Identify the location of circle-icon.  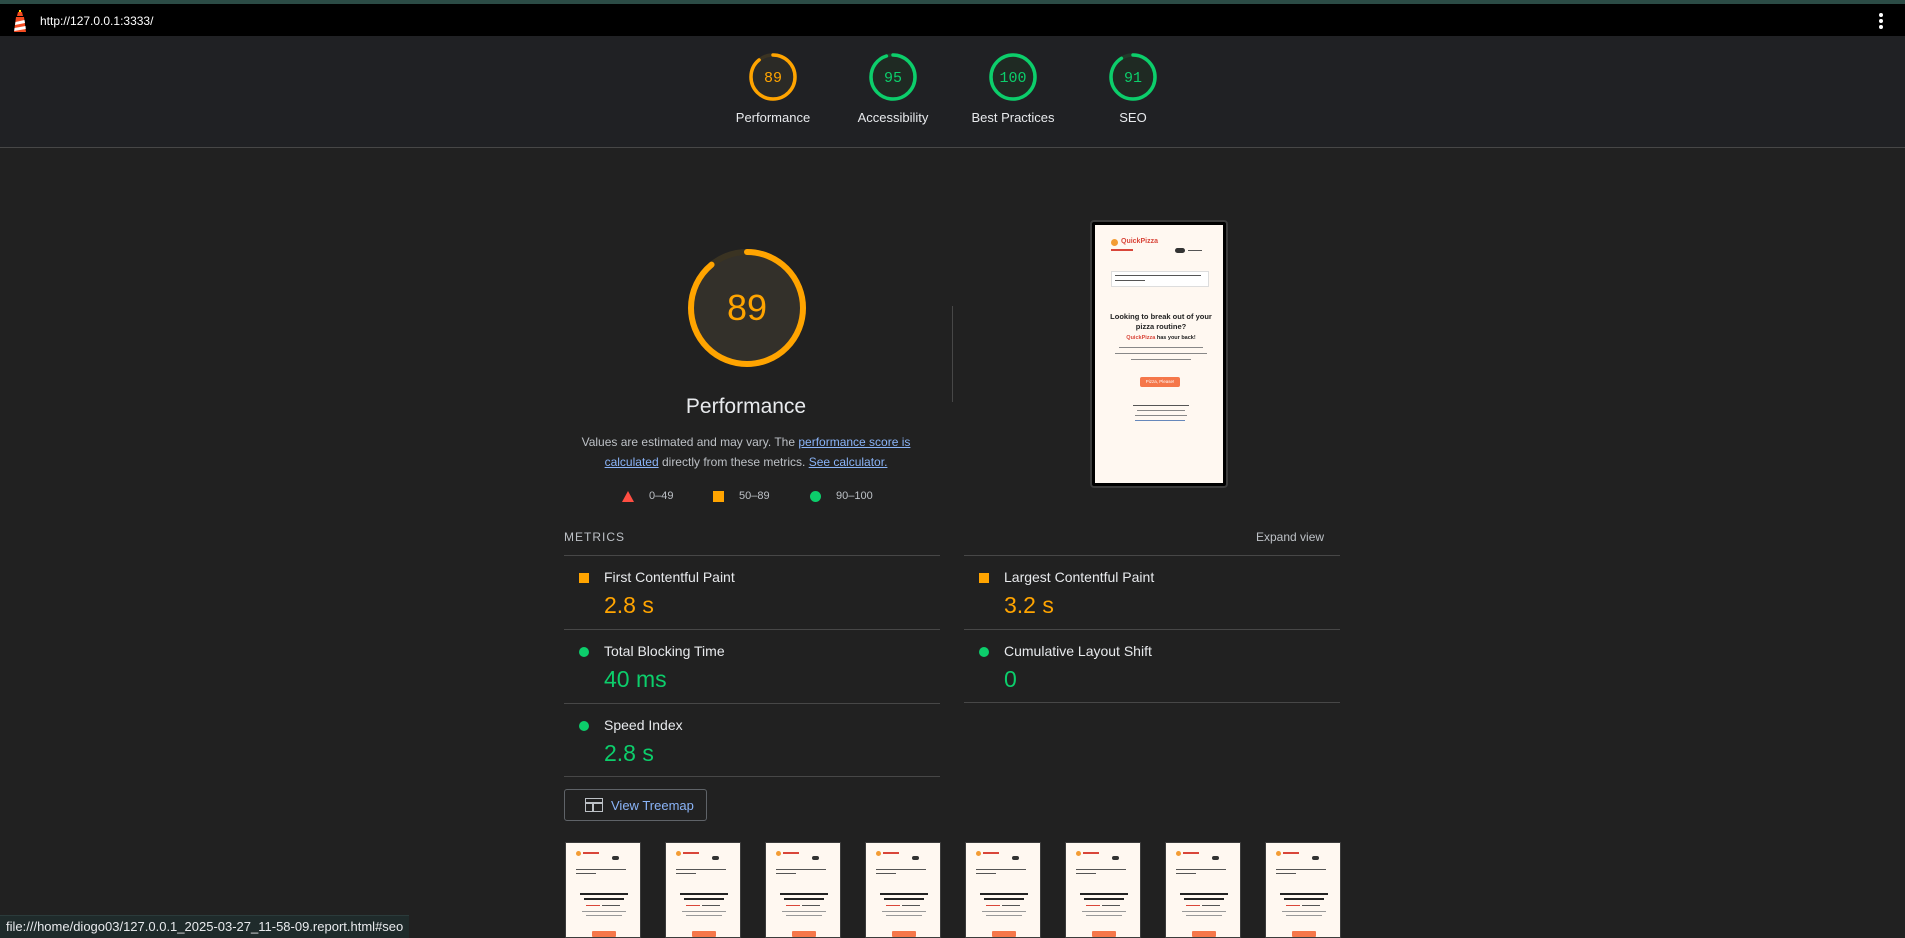
(815, 496).